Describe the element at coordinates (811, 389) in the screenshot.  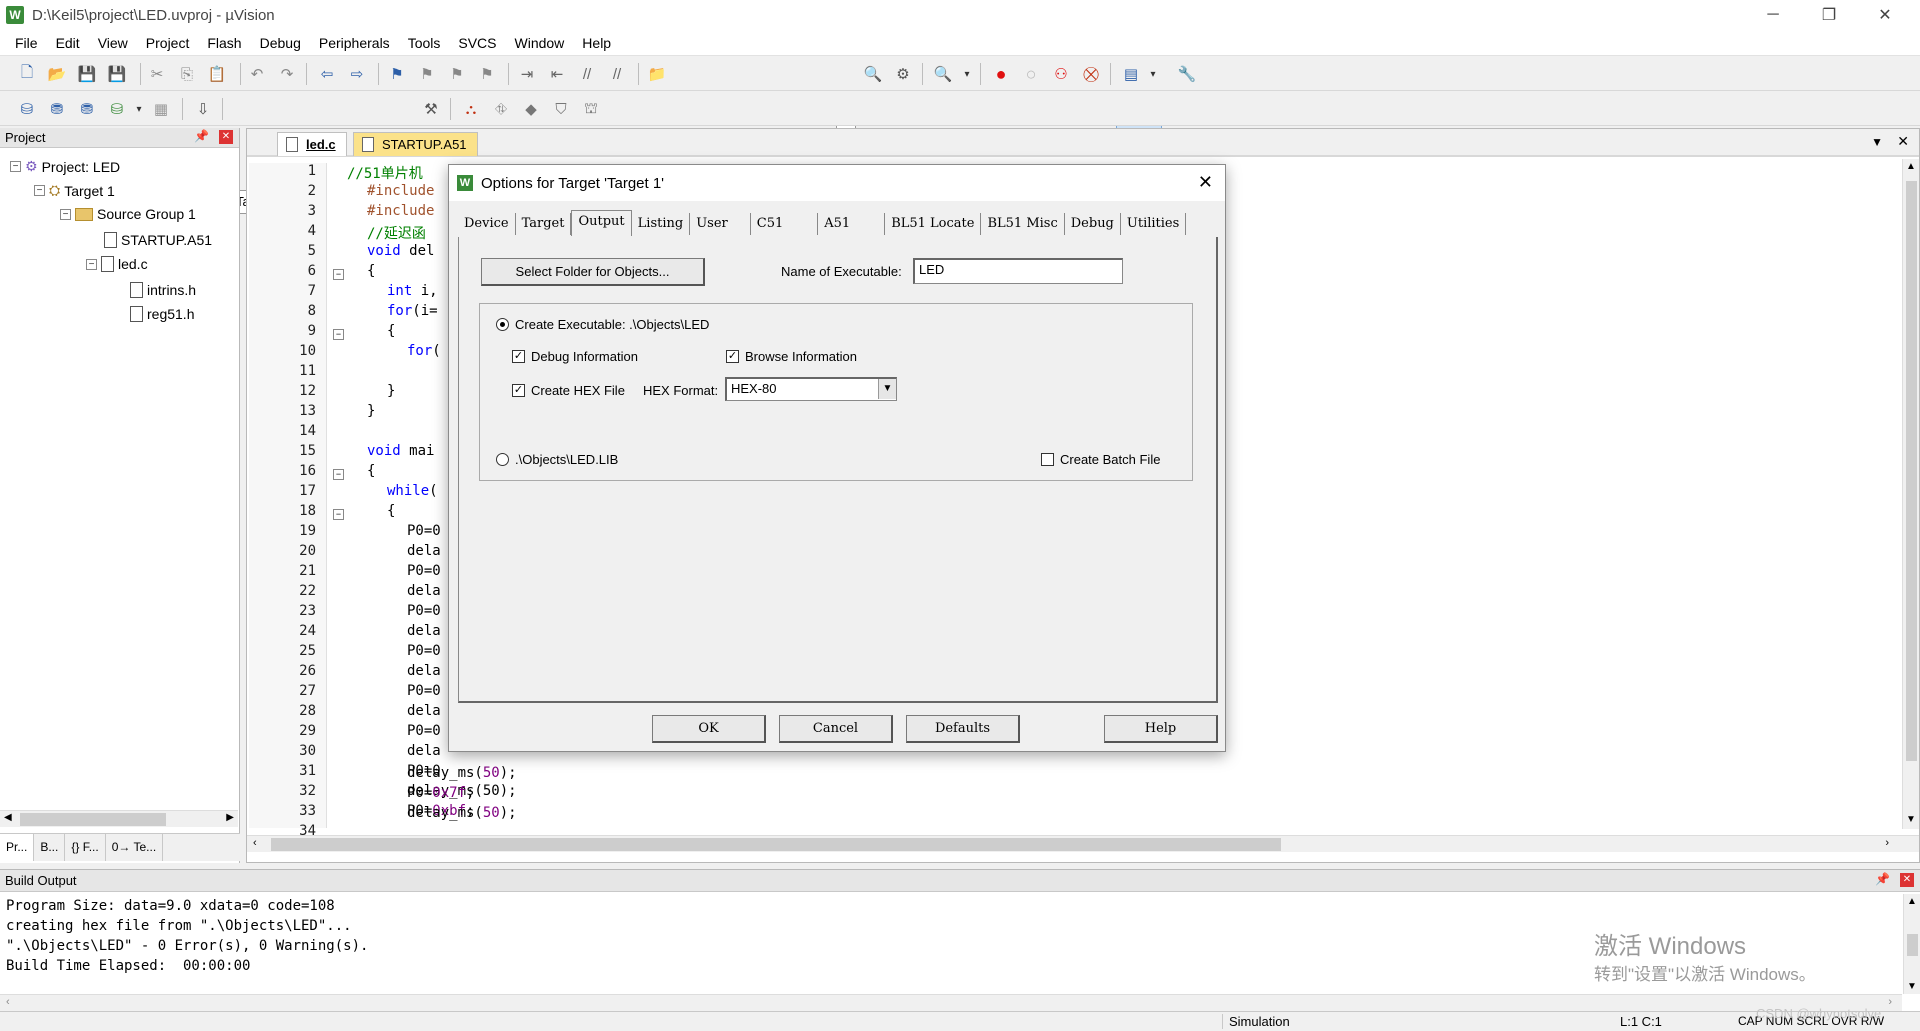
I see `hex-format-select: HEX-80 ▼` at that location.